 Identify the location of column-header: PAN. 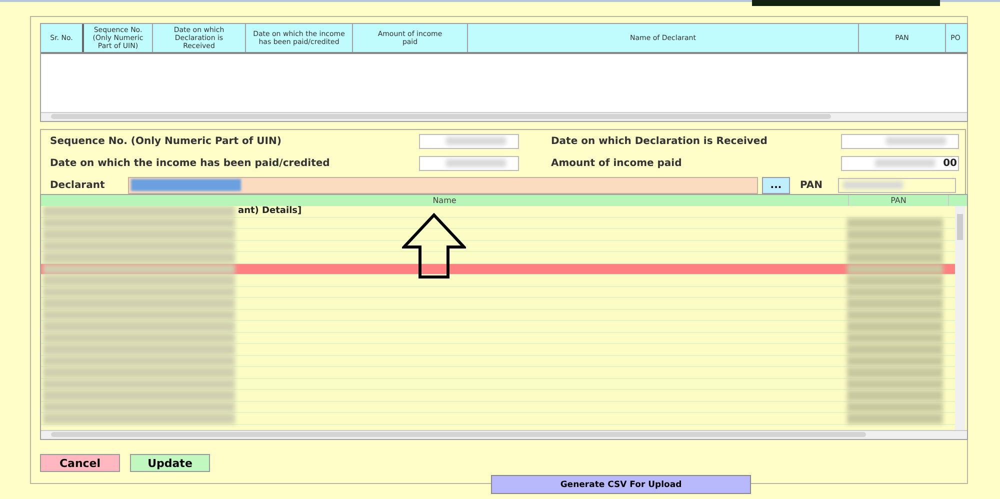
(899, 200).